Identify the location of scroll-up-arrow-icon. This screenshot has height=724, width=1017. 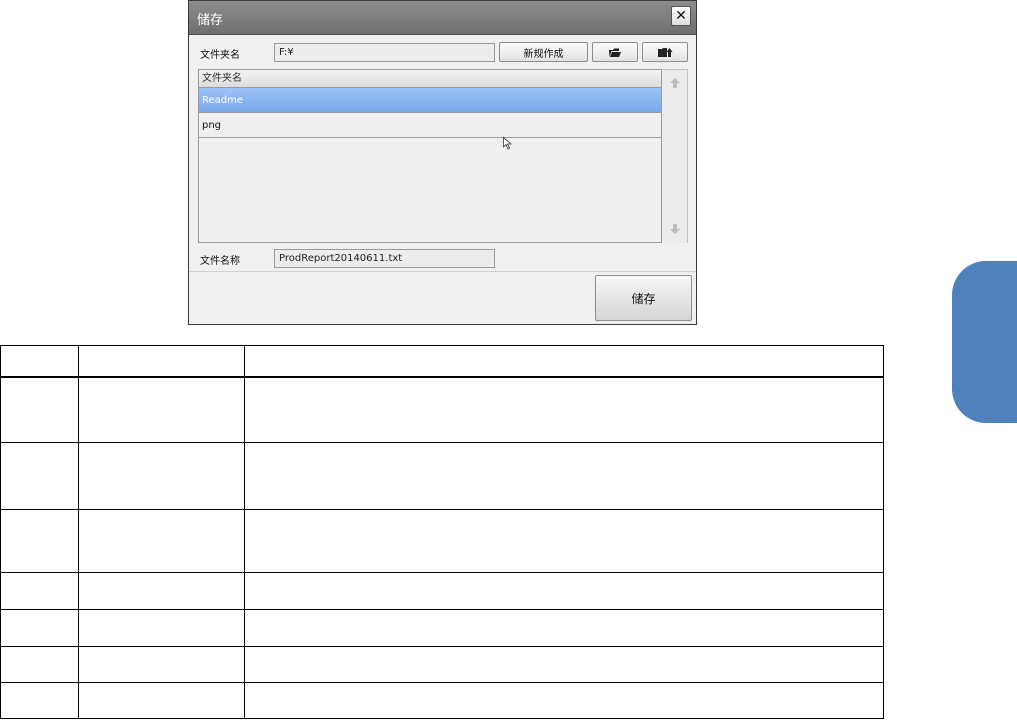
(674, 83).